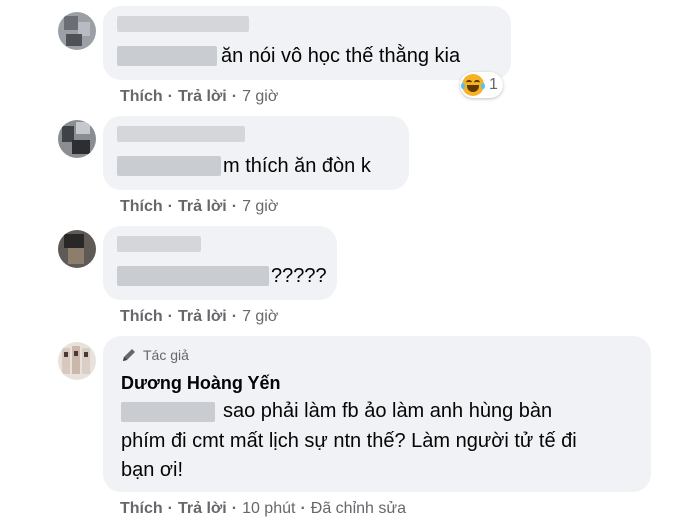  I want to click on author-avatar, so click(77, 361).